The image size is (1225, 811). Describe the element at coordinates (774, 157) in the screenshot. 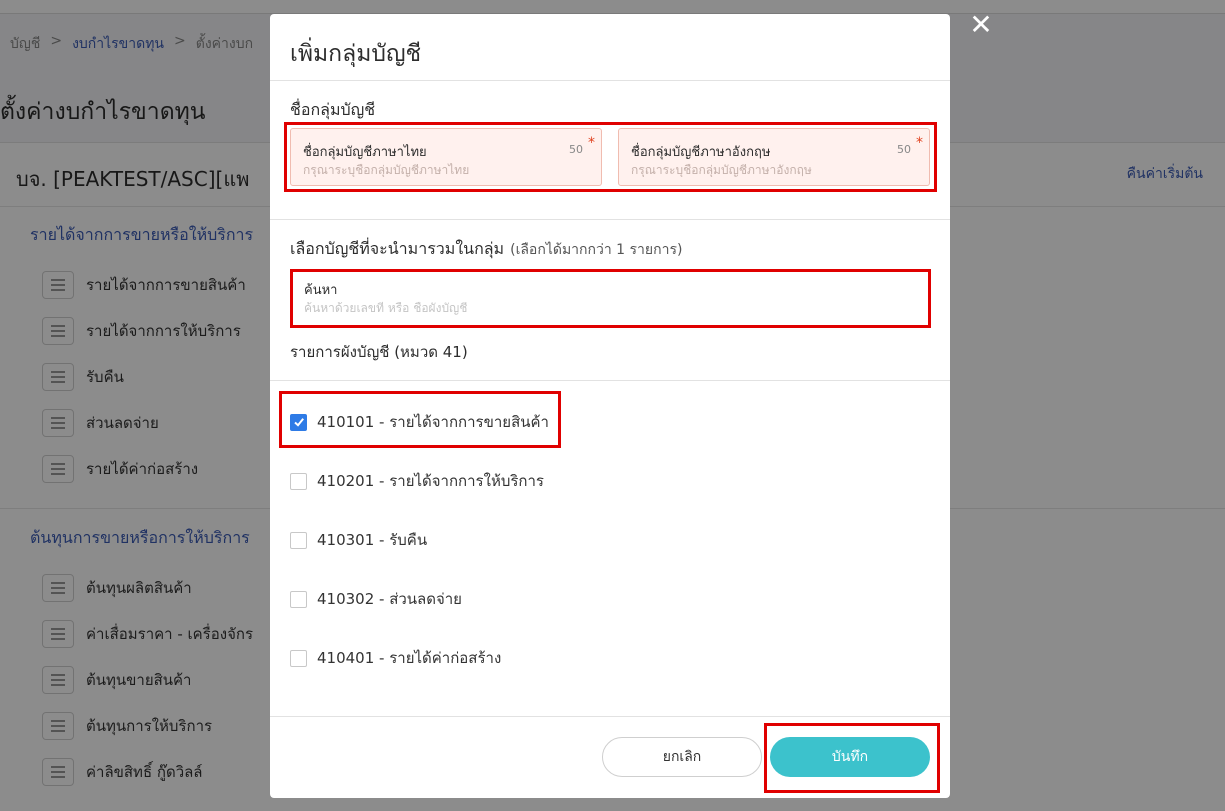

I see `english-name-field: ชื่อกลุ่มบัญชีภาษาอังกฤษ 50 *` at that location.